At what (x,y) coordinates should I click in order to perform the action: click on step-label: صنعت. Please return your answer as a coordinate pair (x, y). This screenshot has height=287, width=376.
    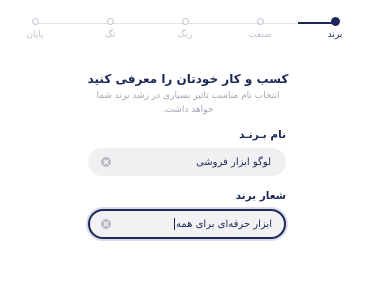
    Looking at the image, I should click on (260, 35).